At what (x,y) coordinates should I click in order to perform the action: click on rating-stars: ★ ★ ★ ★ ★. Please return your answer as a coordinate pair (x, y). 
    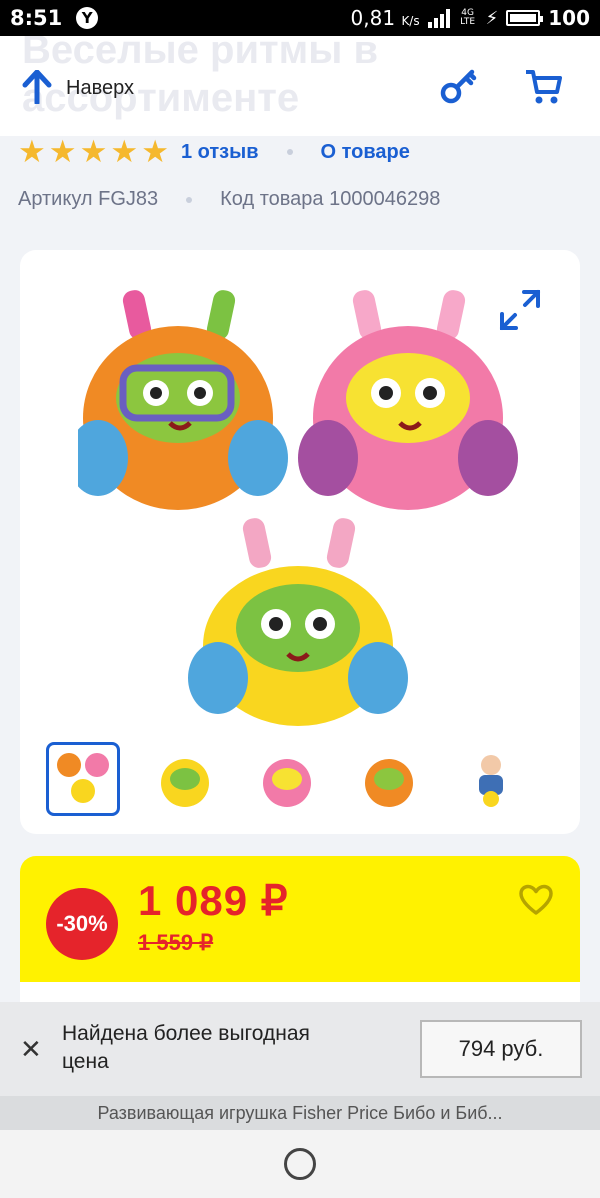
    Looking at the image, I should click on (93, 151).